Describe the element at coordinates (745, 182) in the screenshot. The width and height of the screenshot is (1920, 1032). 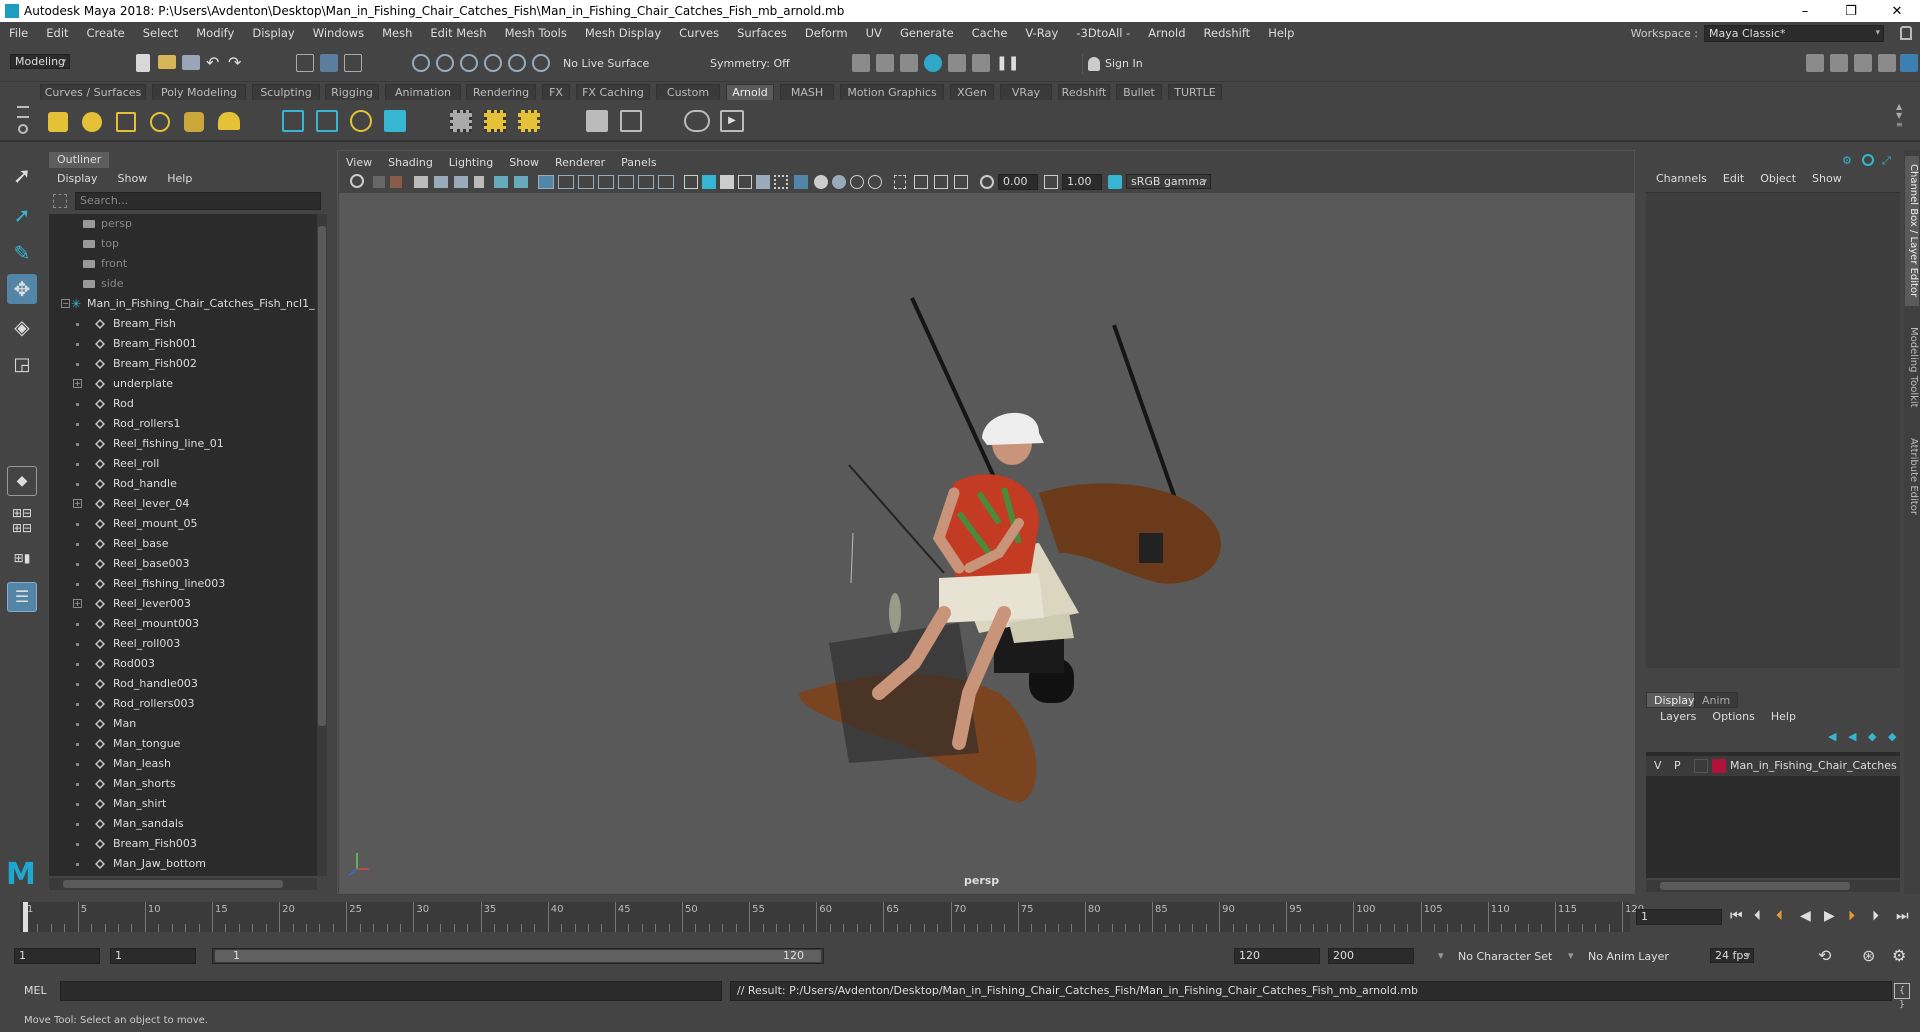
I see `default-material-icon` at that location.